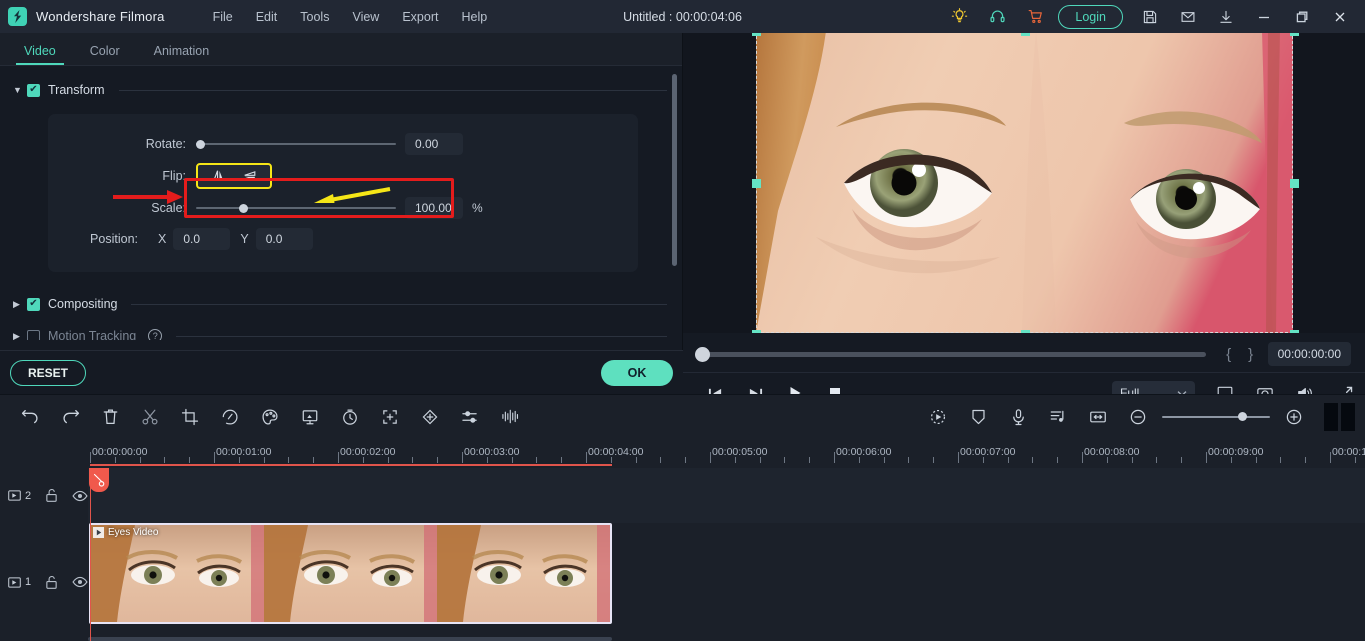  I want to click on voiceover-mic-icon, so click(1018, 417).